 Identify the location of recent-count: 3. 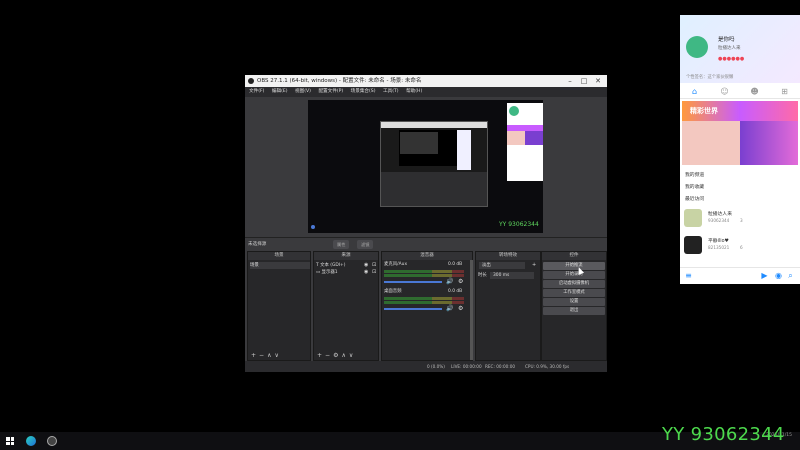
(741, 220).